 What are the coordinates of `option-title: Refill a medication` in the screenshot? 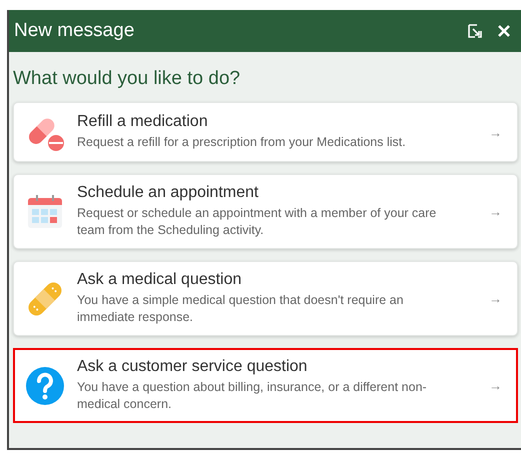 It's located at (143, 122).